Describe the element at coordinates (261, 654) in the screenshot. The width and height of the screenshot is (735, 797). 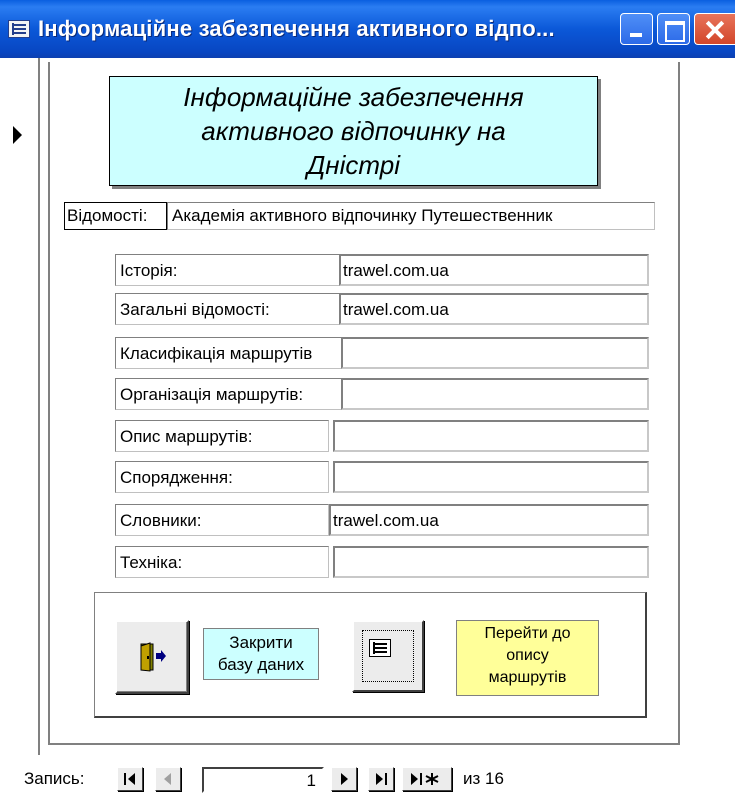
I see `close-database-label: Закрити базу даних` at that location.